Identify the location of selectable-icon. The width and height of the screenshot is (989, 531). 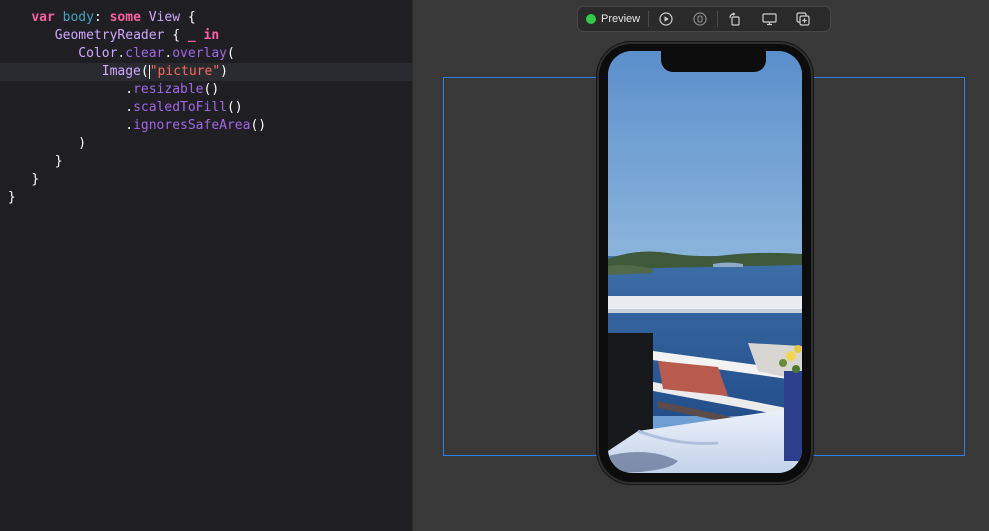
(700, 19).